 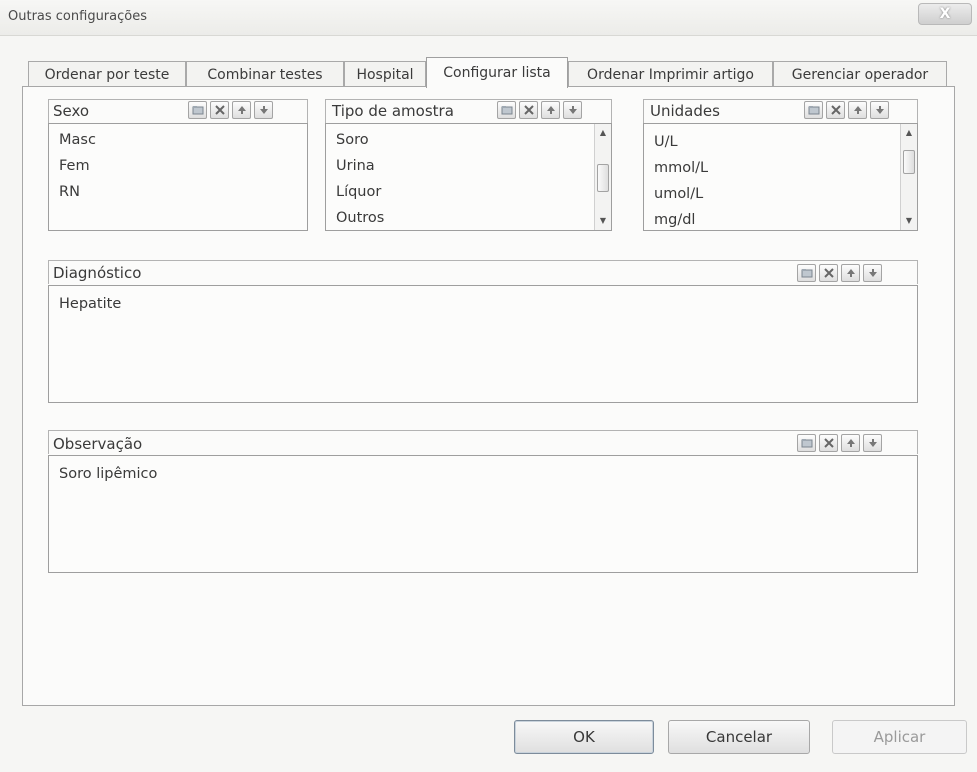 I want to click on diagnostico-down-button, so click(x=872, y=273).